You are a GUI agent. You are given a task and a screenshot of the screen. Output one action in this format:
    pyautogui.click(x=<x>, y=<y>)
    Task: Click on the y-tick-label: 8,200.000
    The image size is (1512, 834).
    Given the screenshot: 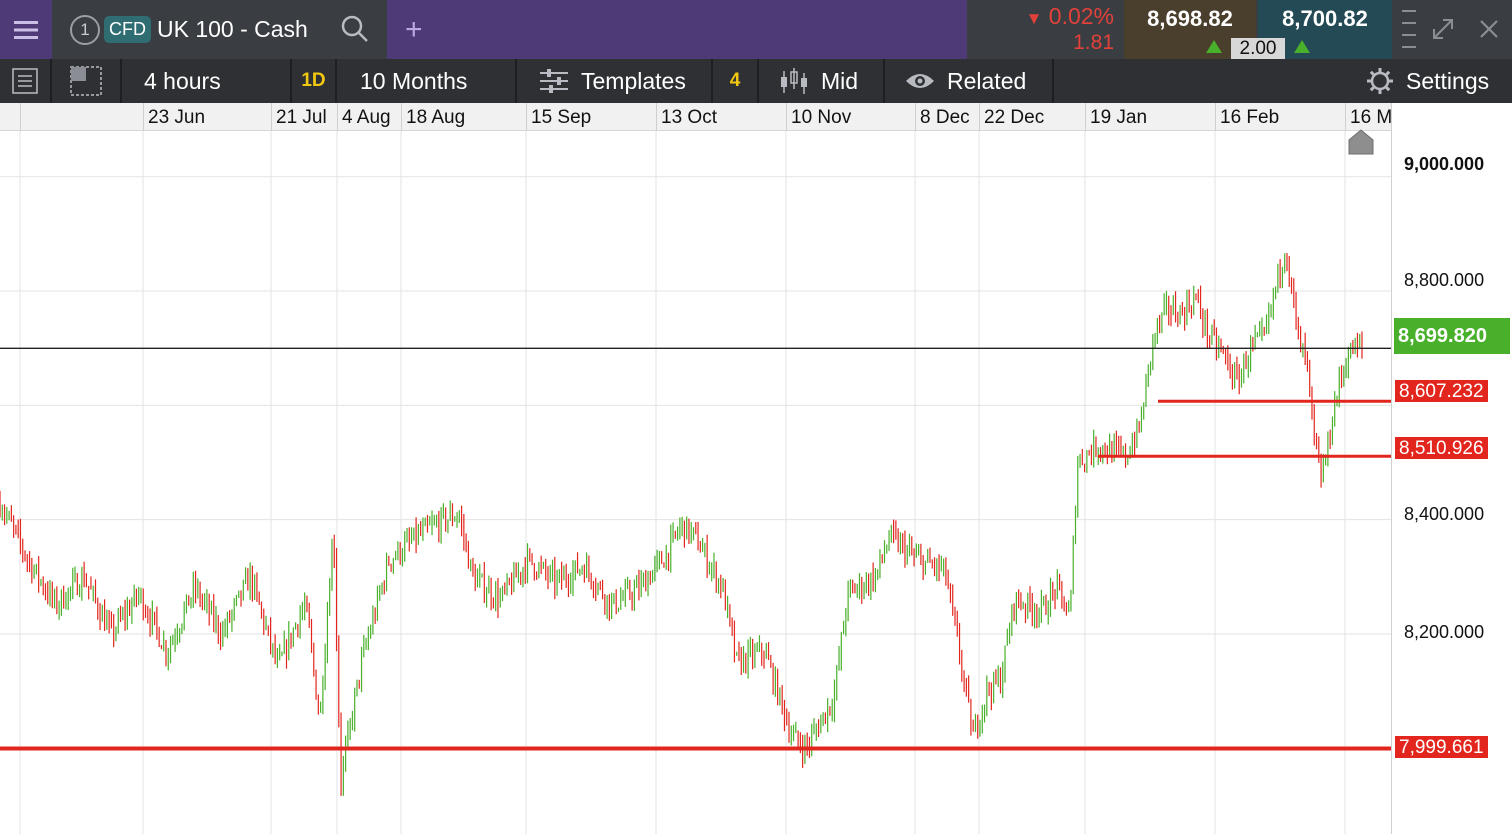 What is the action you would take?
    pyautogui.click(x=1444, y=632)
    